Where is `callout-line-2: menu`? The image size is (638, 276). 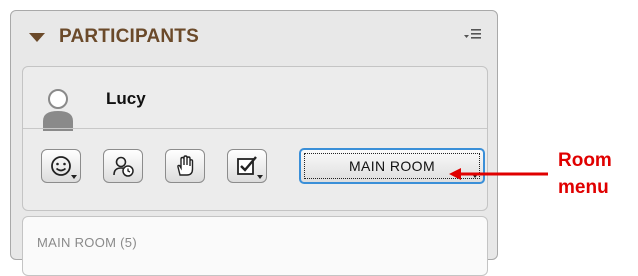
callout-line-2: menu is located at coordinates (583, 187).